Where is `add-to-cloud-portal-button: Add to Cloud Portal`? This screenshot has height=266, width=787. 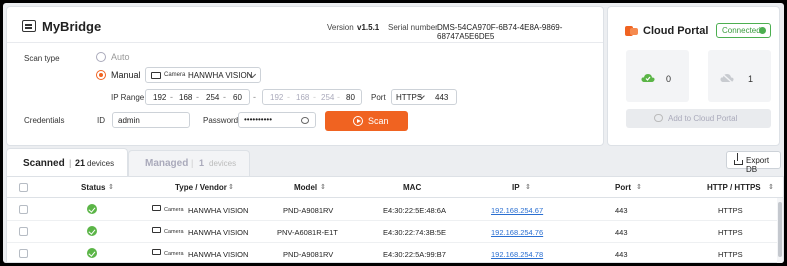
add-to-cloud-portal-button: Add to Cloud Portal is located at coordinates (698, 118).